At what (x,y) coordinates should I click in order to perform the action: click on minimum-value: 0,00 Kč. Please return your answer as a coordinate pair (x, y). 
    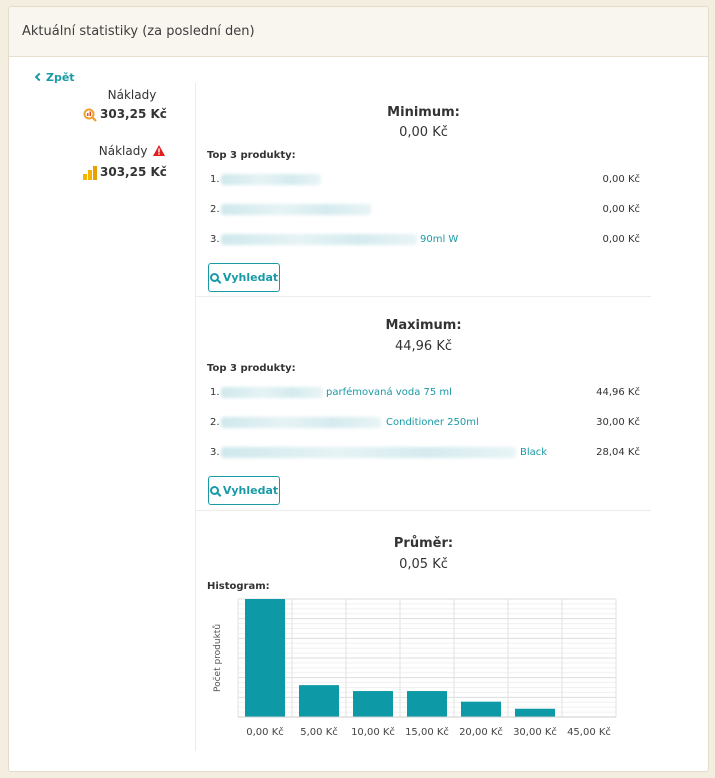
    Looking at the image, I should click on (423, 132).